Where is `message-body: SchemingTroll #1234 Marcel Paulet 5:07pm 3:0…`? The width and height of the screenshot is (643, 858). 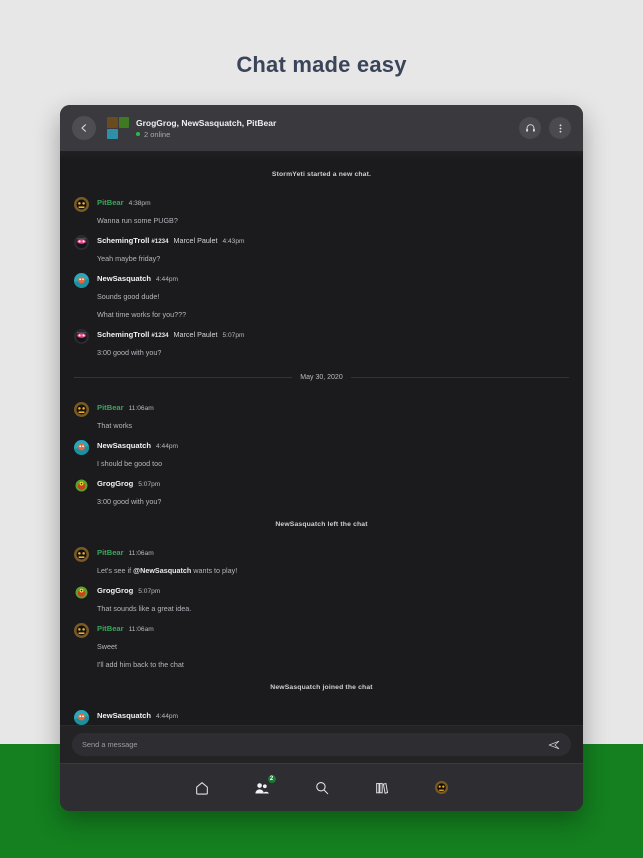 message-body: SchemingTroll #1234 Marcel Paulet 5:07pm 3:0… is located at coordinates (333, 344).